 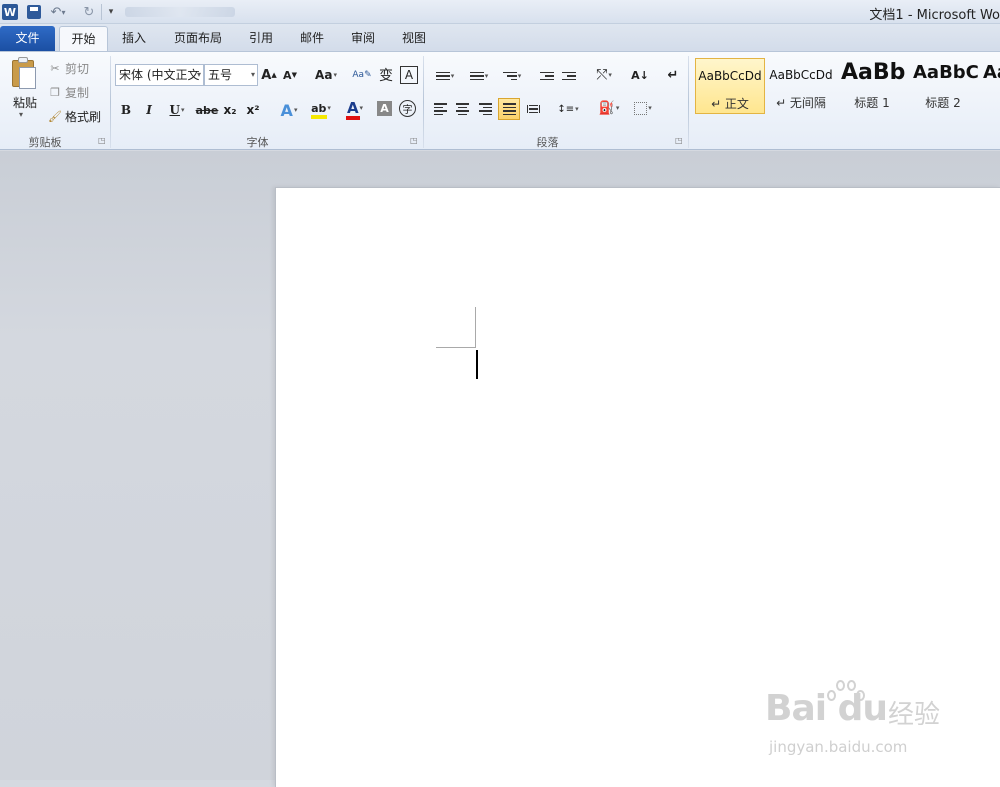 I want to click on style-name: 标题 1, so click(x=872, y=103).